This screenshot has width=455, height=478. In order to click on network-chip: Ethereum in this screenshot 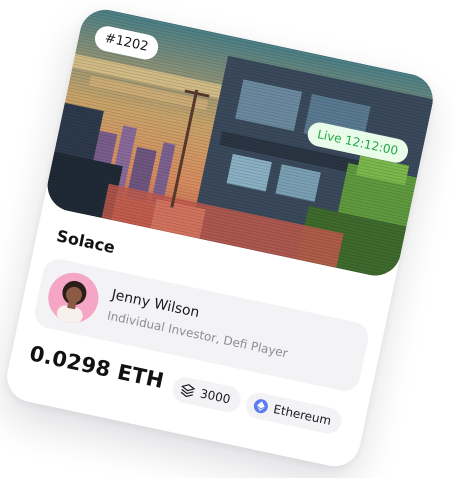, I will do `click(293, 413)`.